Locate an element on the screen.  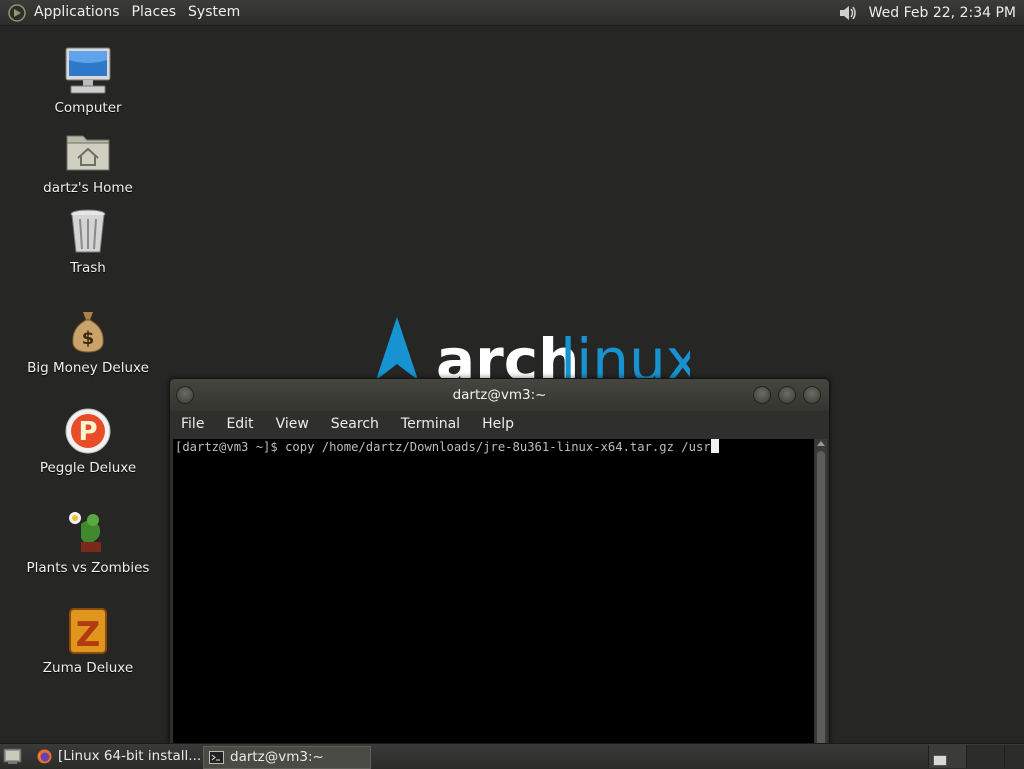
terminal-titlebar: dartz@vm3:~ is located at coordinates (499, 395).